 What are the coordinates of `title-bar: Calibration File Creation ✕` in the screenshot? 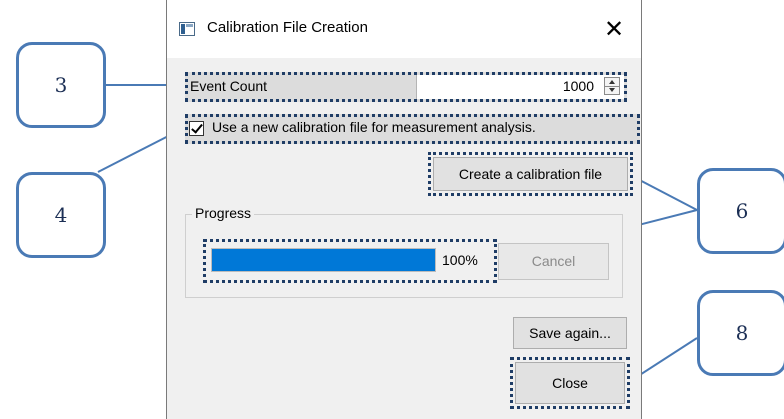 It's located at (404, 29).